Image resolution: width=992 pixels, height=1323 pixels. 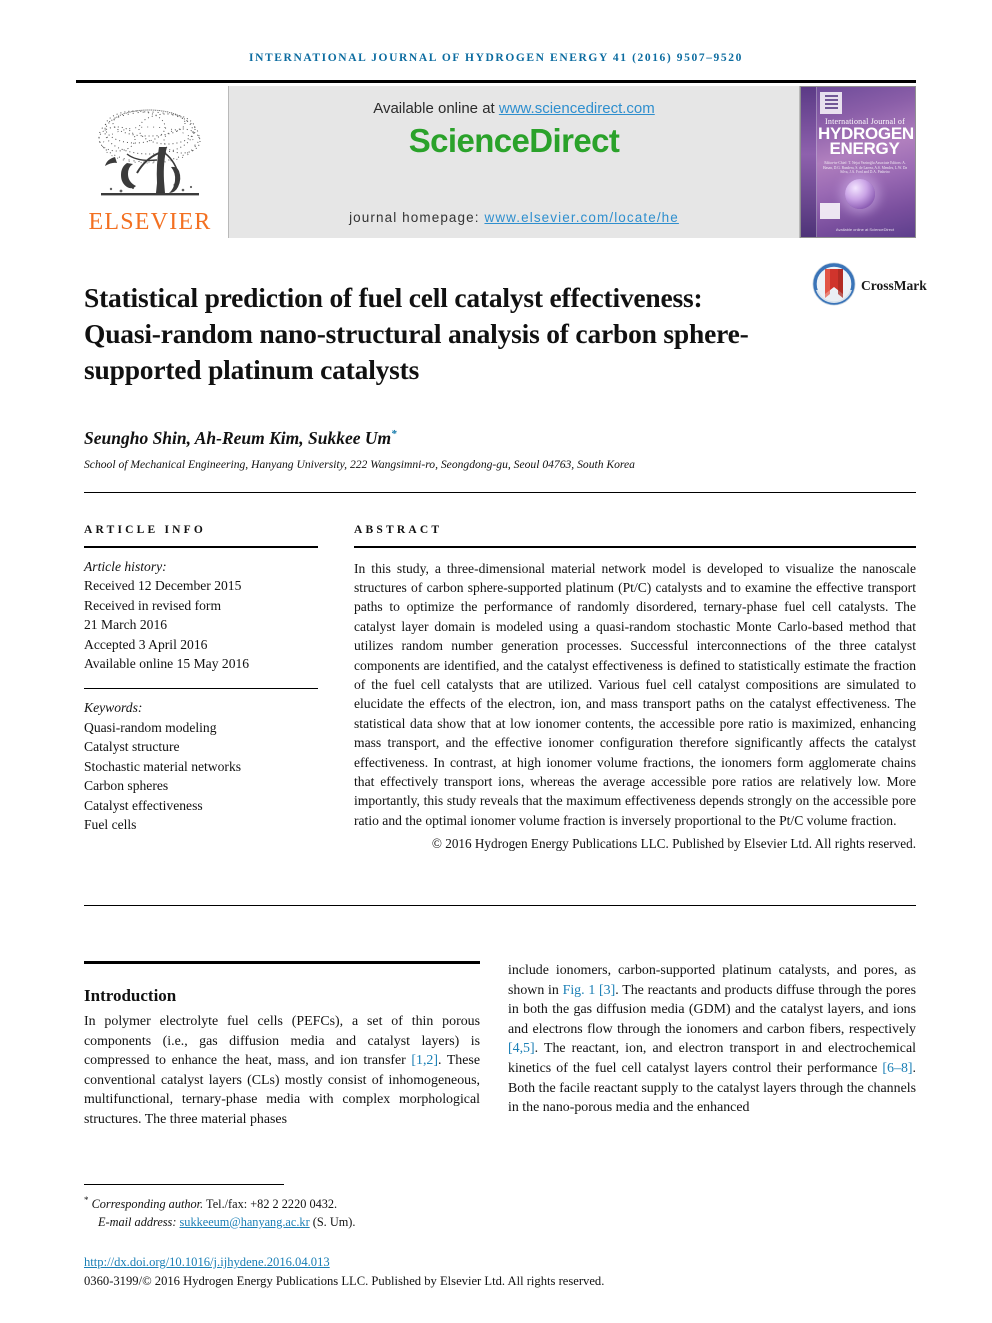 I want to click on author-names: Seungho Shin, Ah-Reum Kim, Sukkee Um, so click(x=238, y=438).